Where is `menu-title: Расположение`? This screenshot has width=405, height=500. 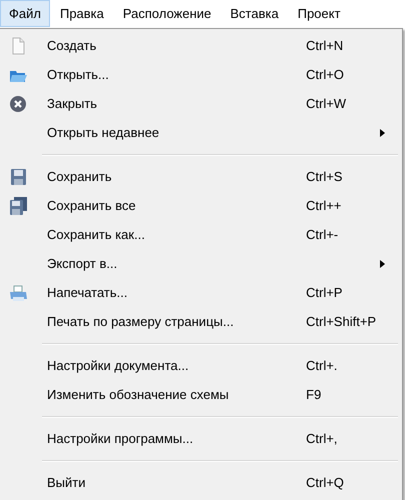
menu-title: Расположение is located at coordinates (167, 13).